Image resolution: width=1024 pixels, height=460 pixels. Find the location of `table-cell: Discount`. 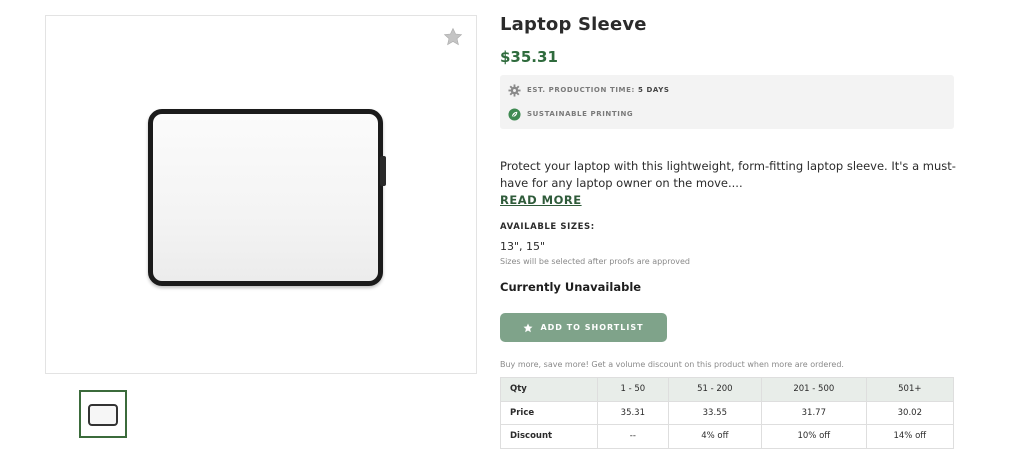

table-cell: Discount is located at coordinates (549, 436).